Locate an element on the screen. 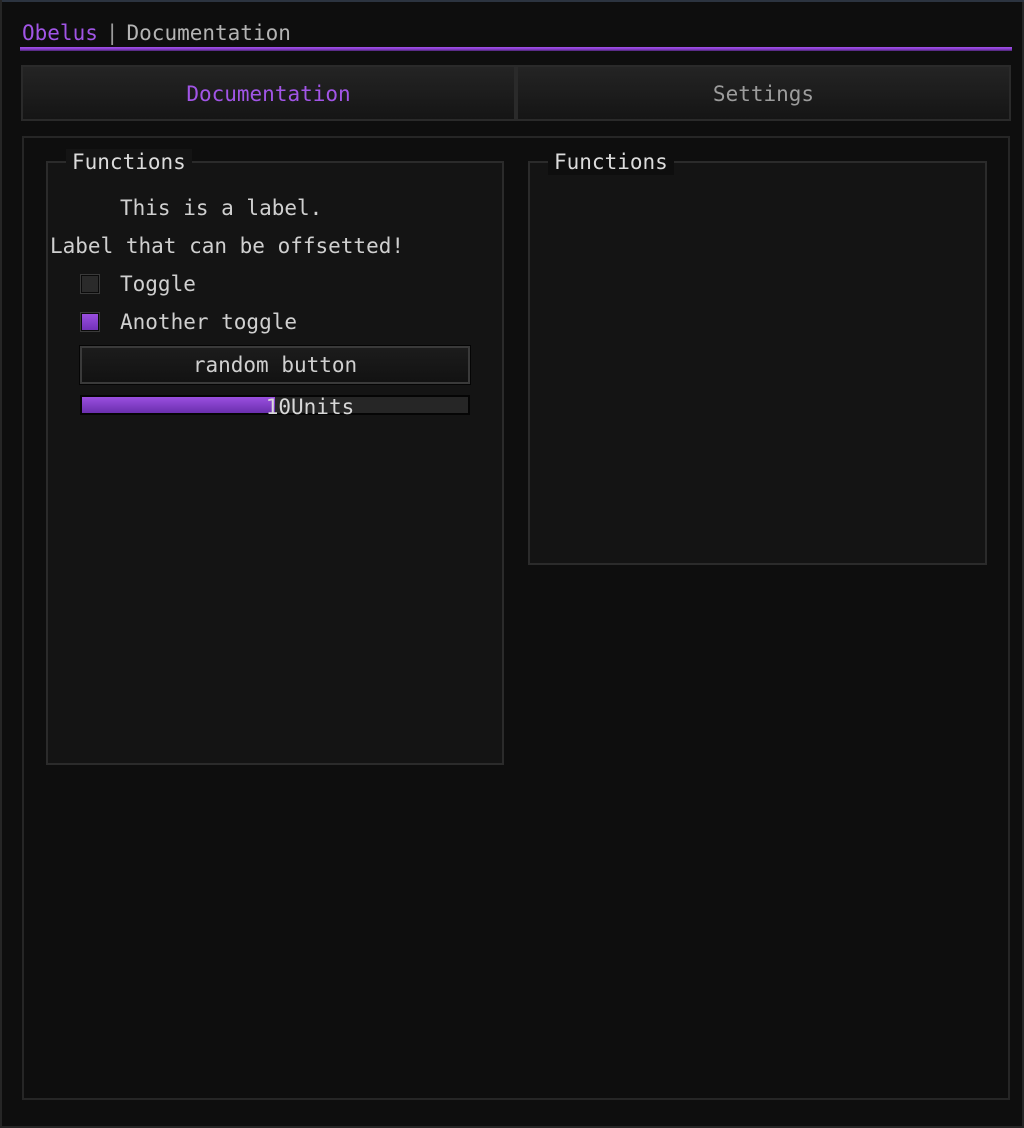  tab-documentation: Documentation is located at coordinates (268, 93).